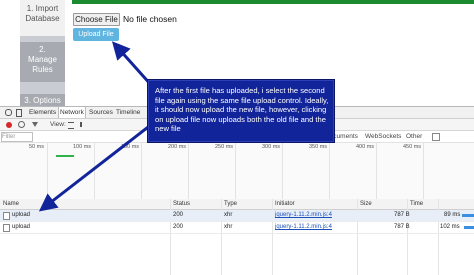 The height and width of the screenshot is (275, 474). I want to click on tick-label: 250 ms, so click(224, 147).